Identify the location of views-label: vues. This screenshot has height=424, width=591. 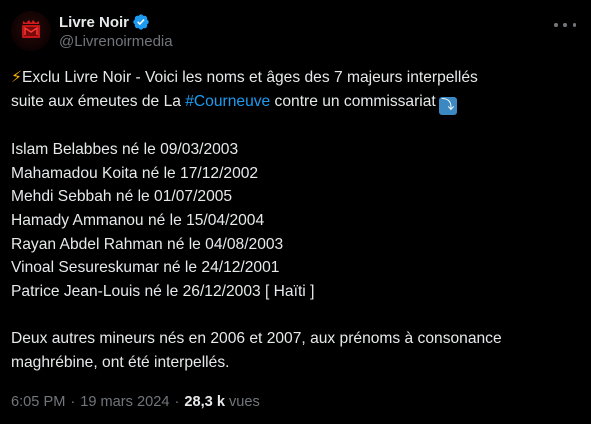
(244, 402).